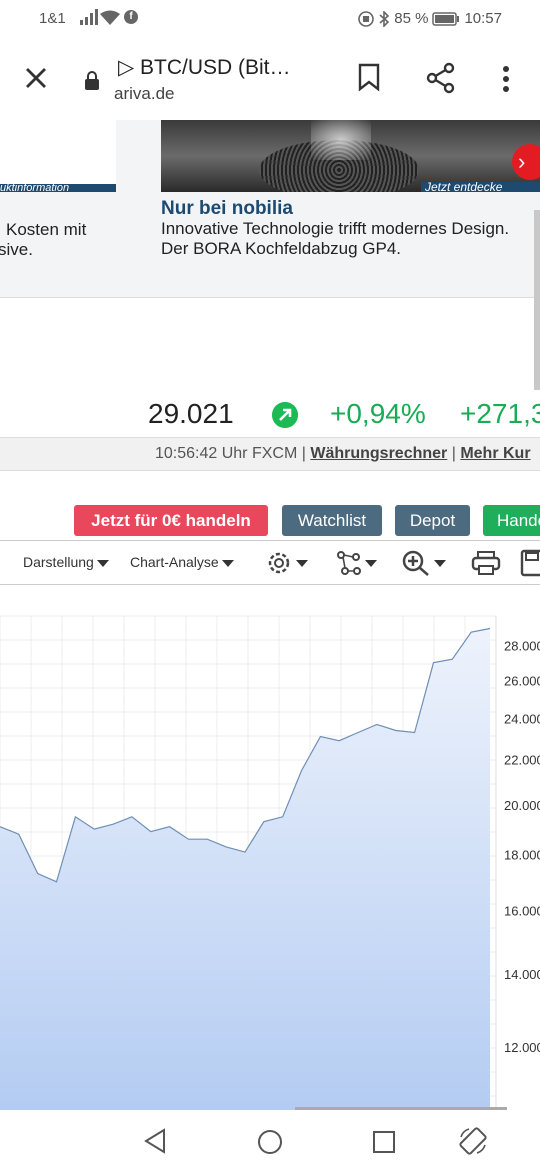 This screenshot has height=1170, width=540. I want to click on indicators-icon, so click(349, 563).